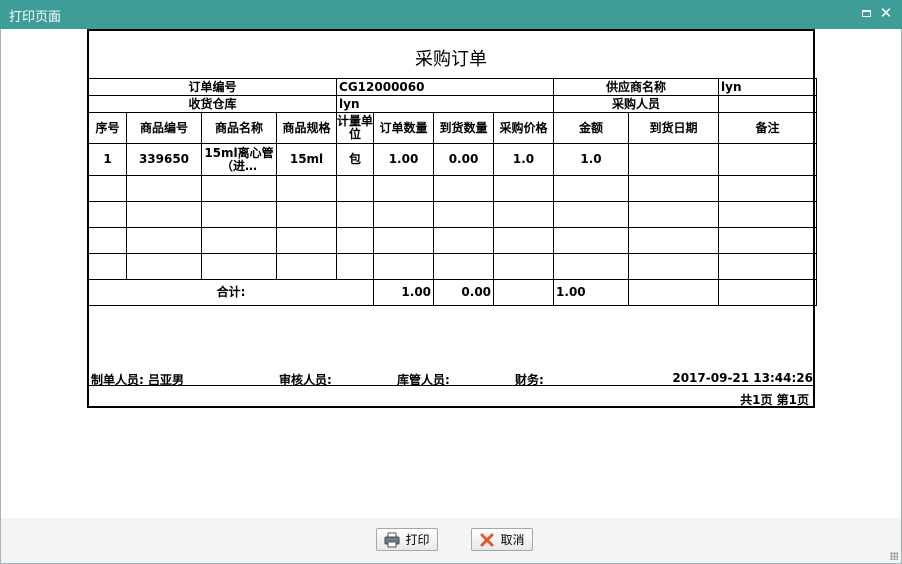 The image size is (902, 564). What do you see at coordinates (306, 159) in the screenshot?
I see `cell-spec: 15ml` at bounding box center [306, 159].